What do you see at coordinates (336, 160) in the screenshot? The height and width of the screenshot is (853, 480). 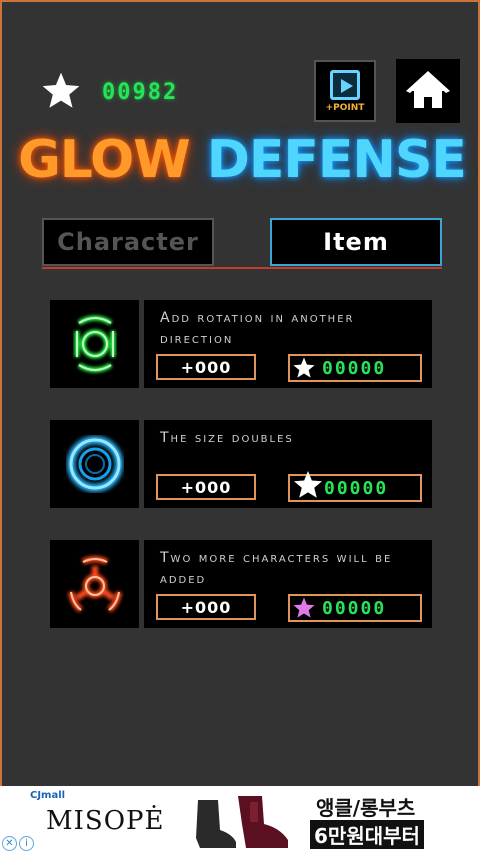 I see `title-defense: DEFENSE` at bounding box center [336, 160].